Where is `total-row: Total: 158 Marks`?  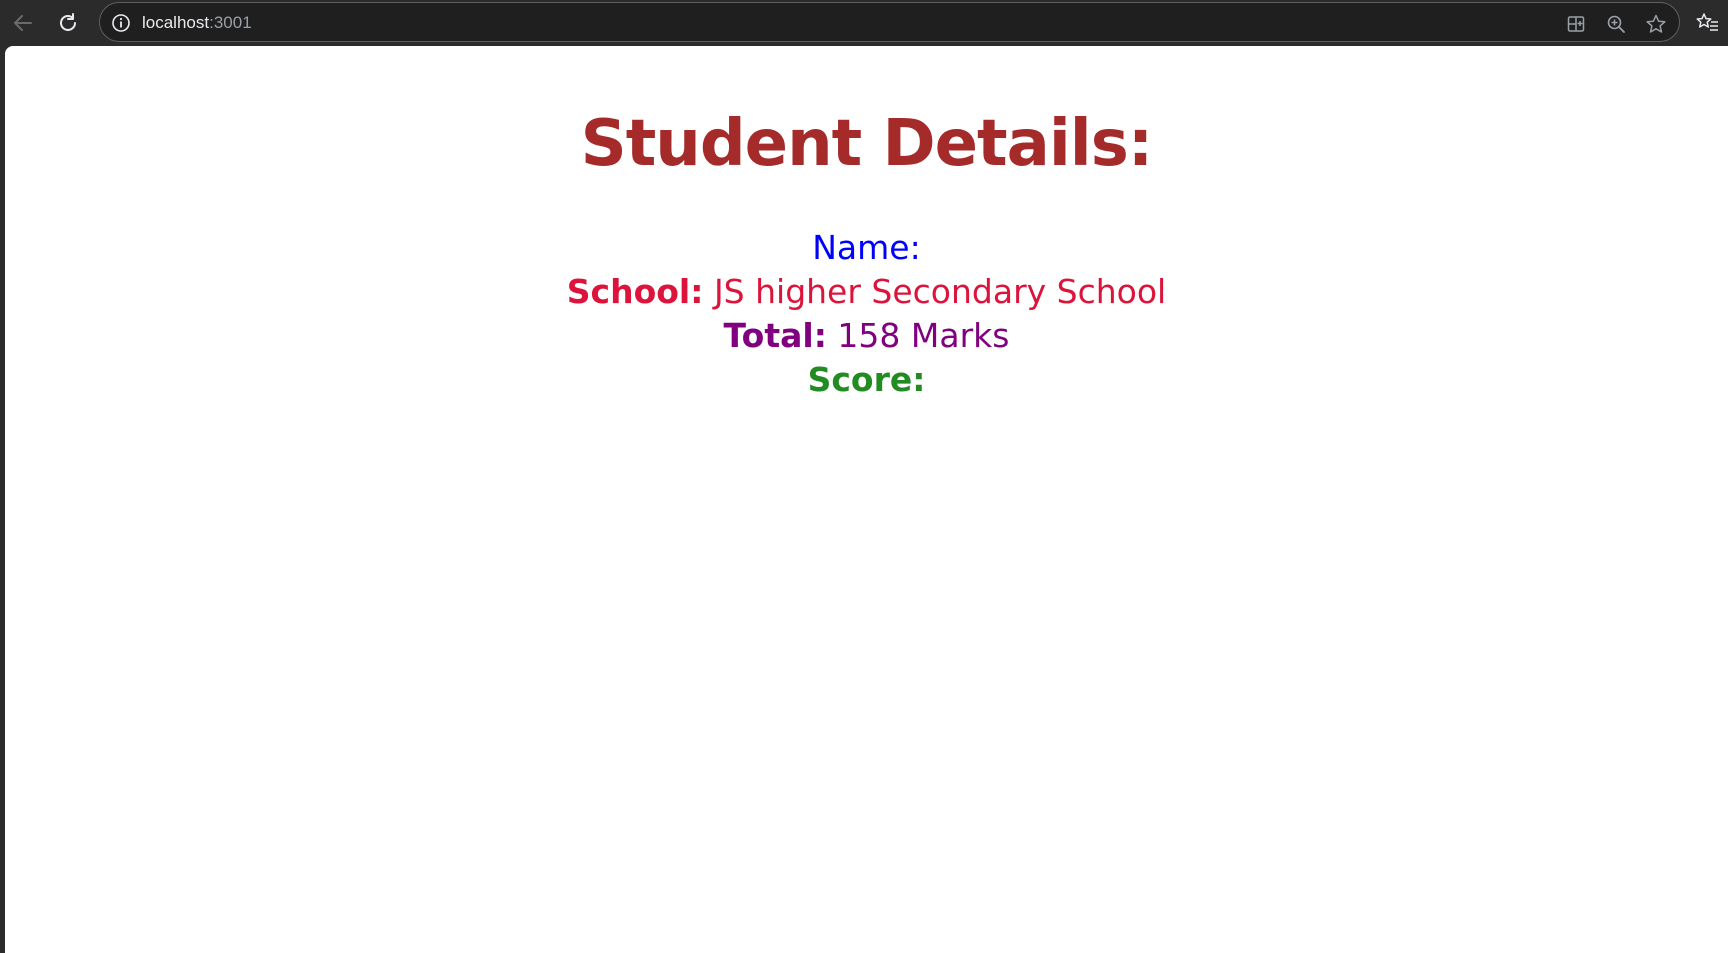 total-row: Total: 158 Marks is located at coordinates (866, 336).